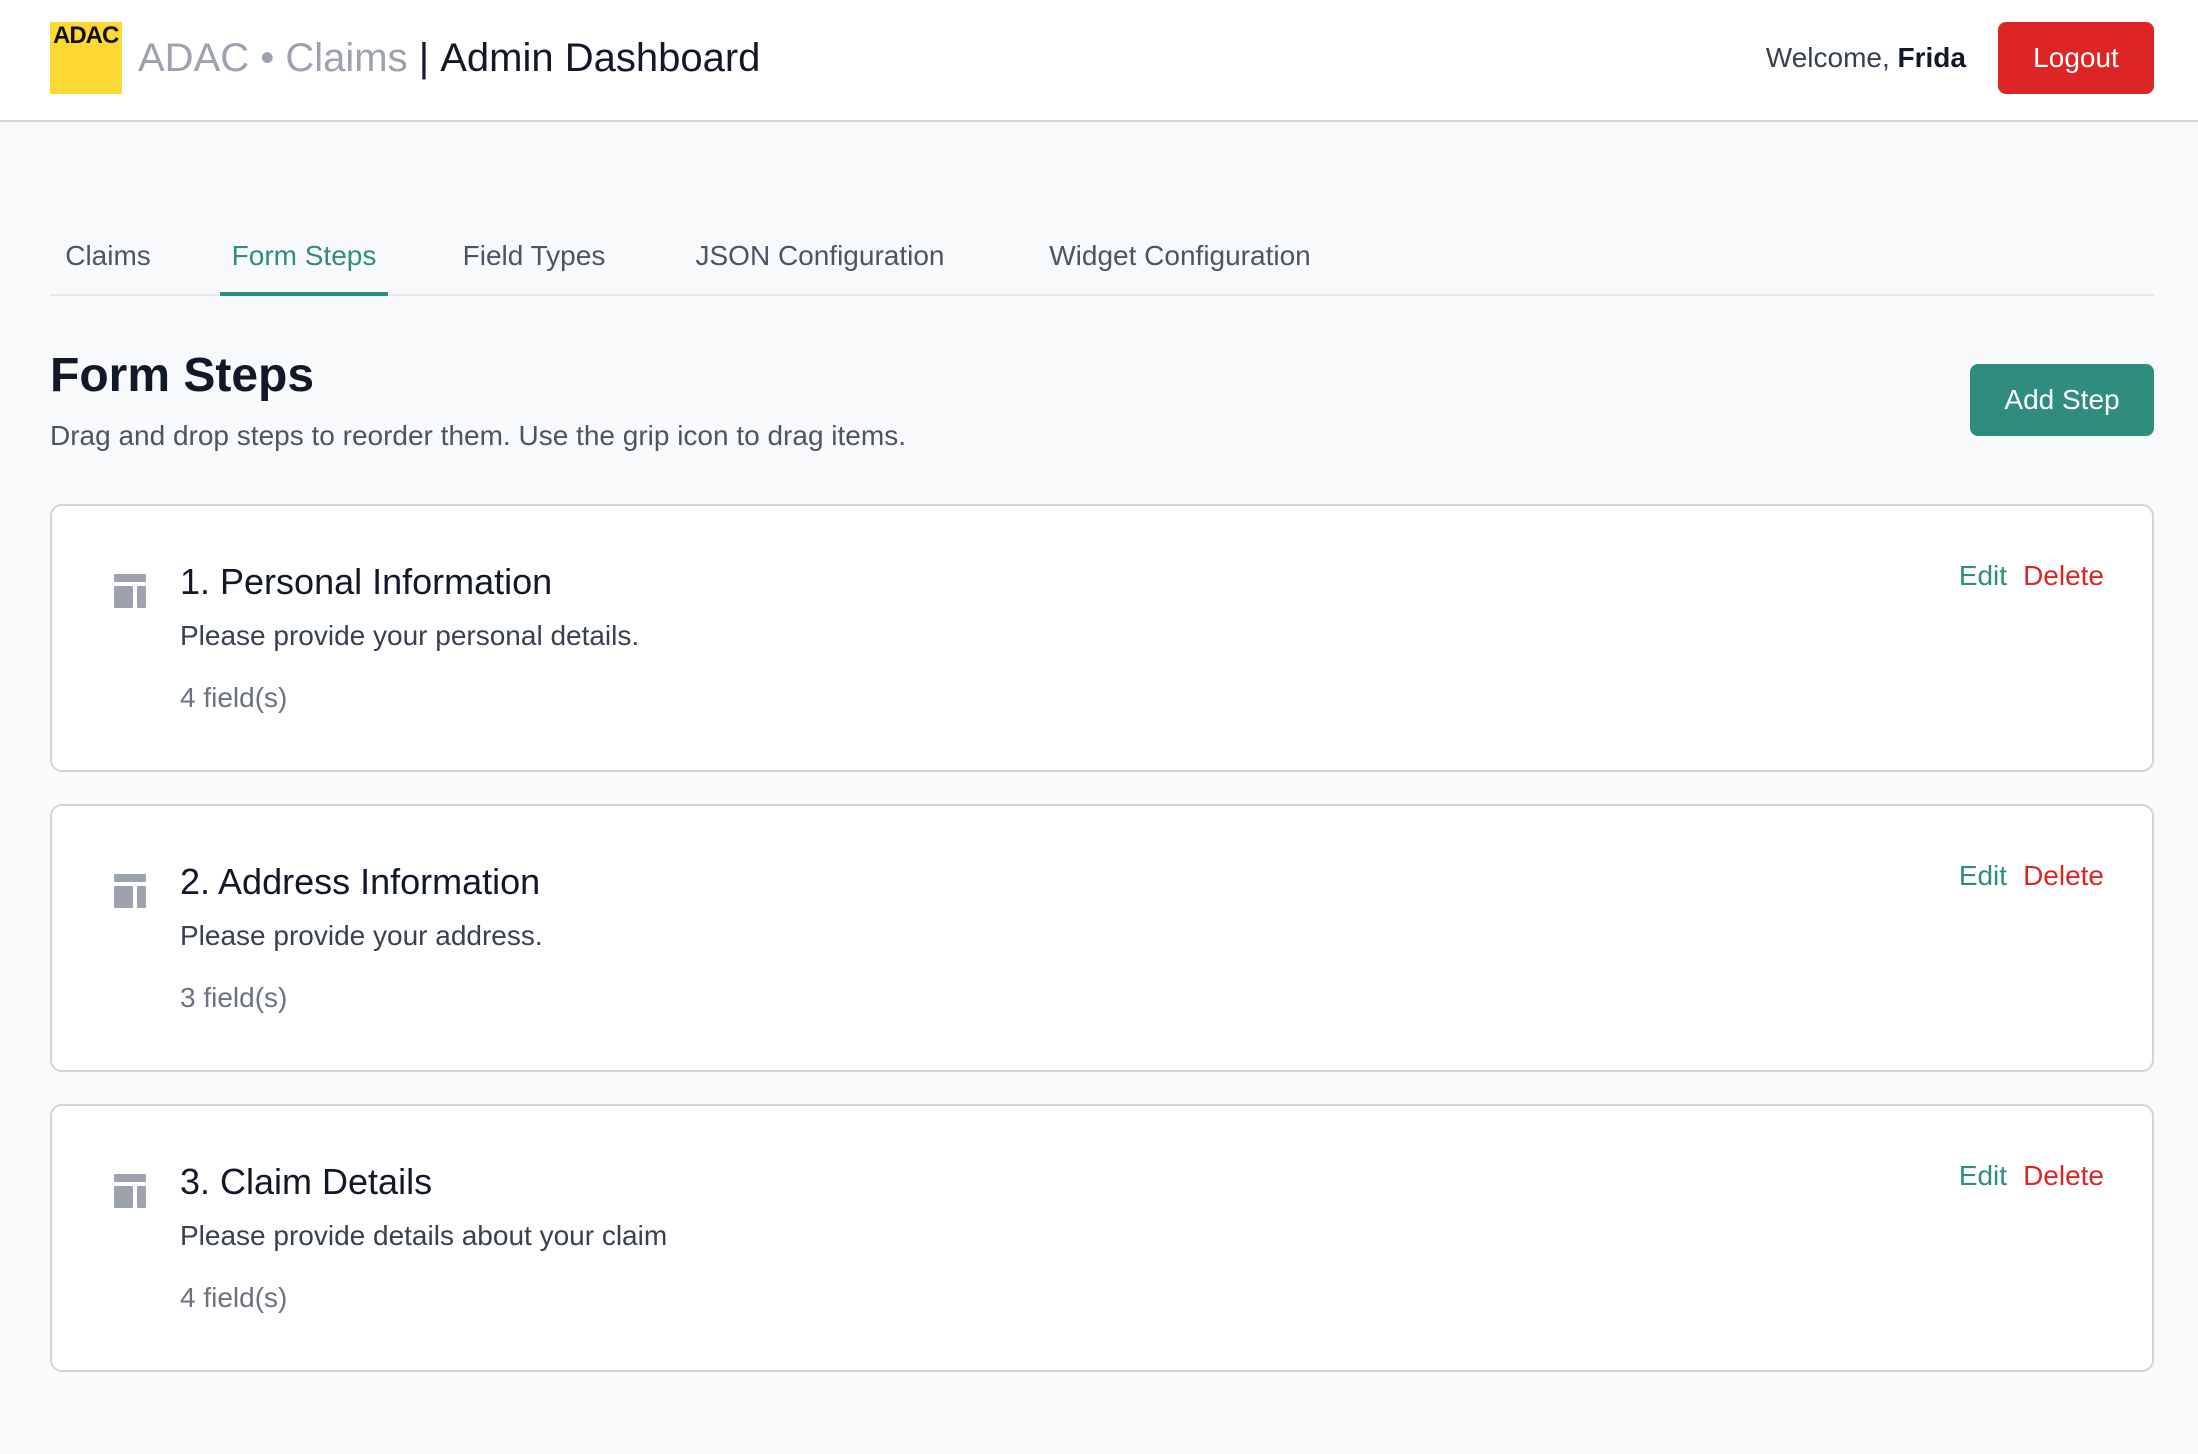  What do you see at coordinates (2062, 400) in the screenshot?
I see `add-step-button: Add Step` at bounding box center [2062, 400].